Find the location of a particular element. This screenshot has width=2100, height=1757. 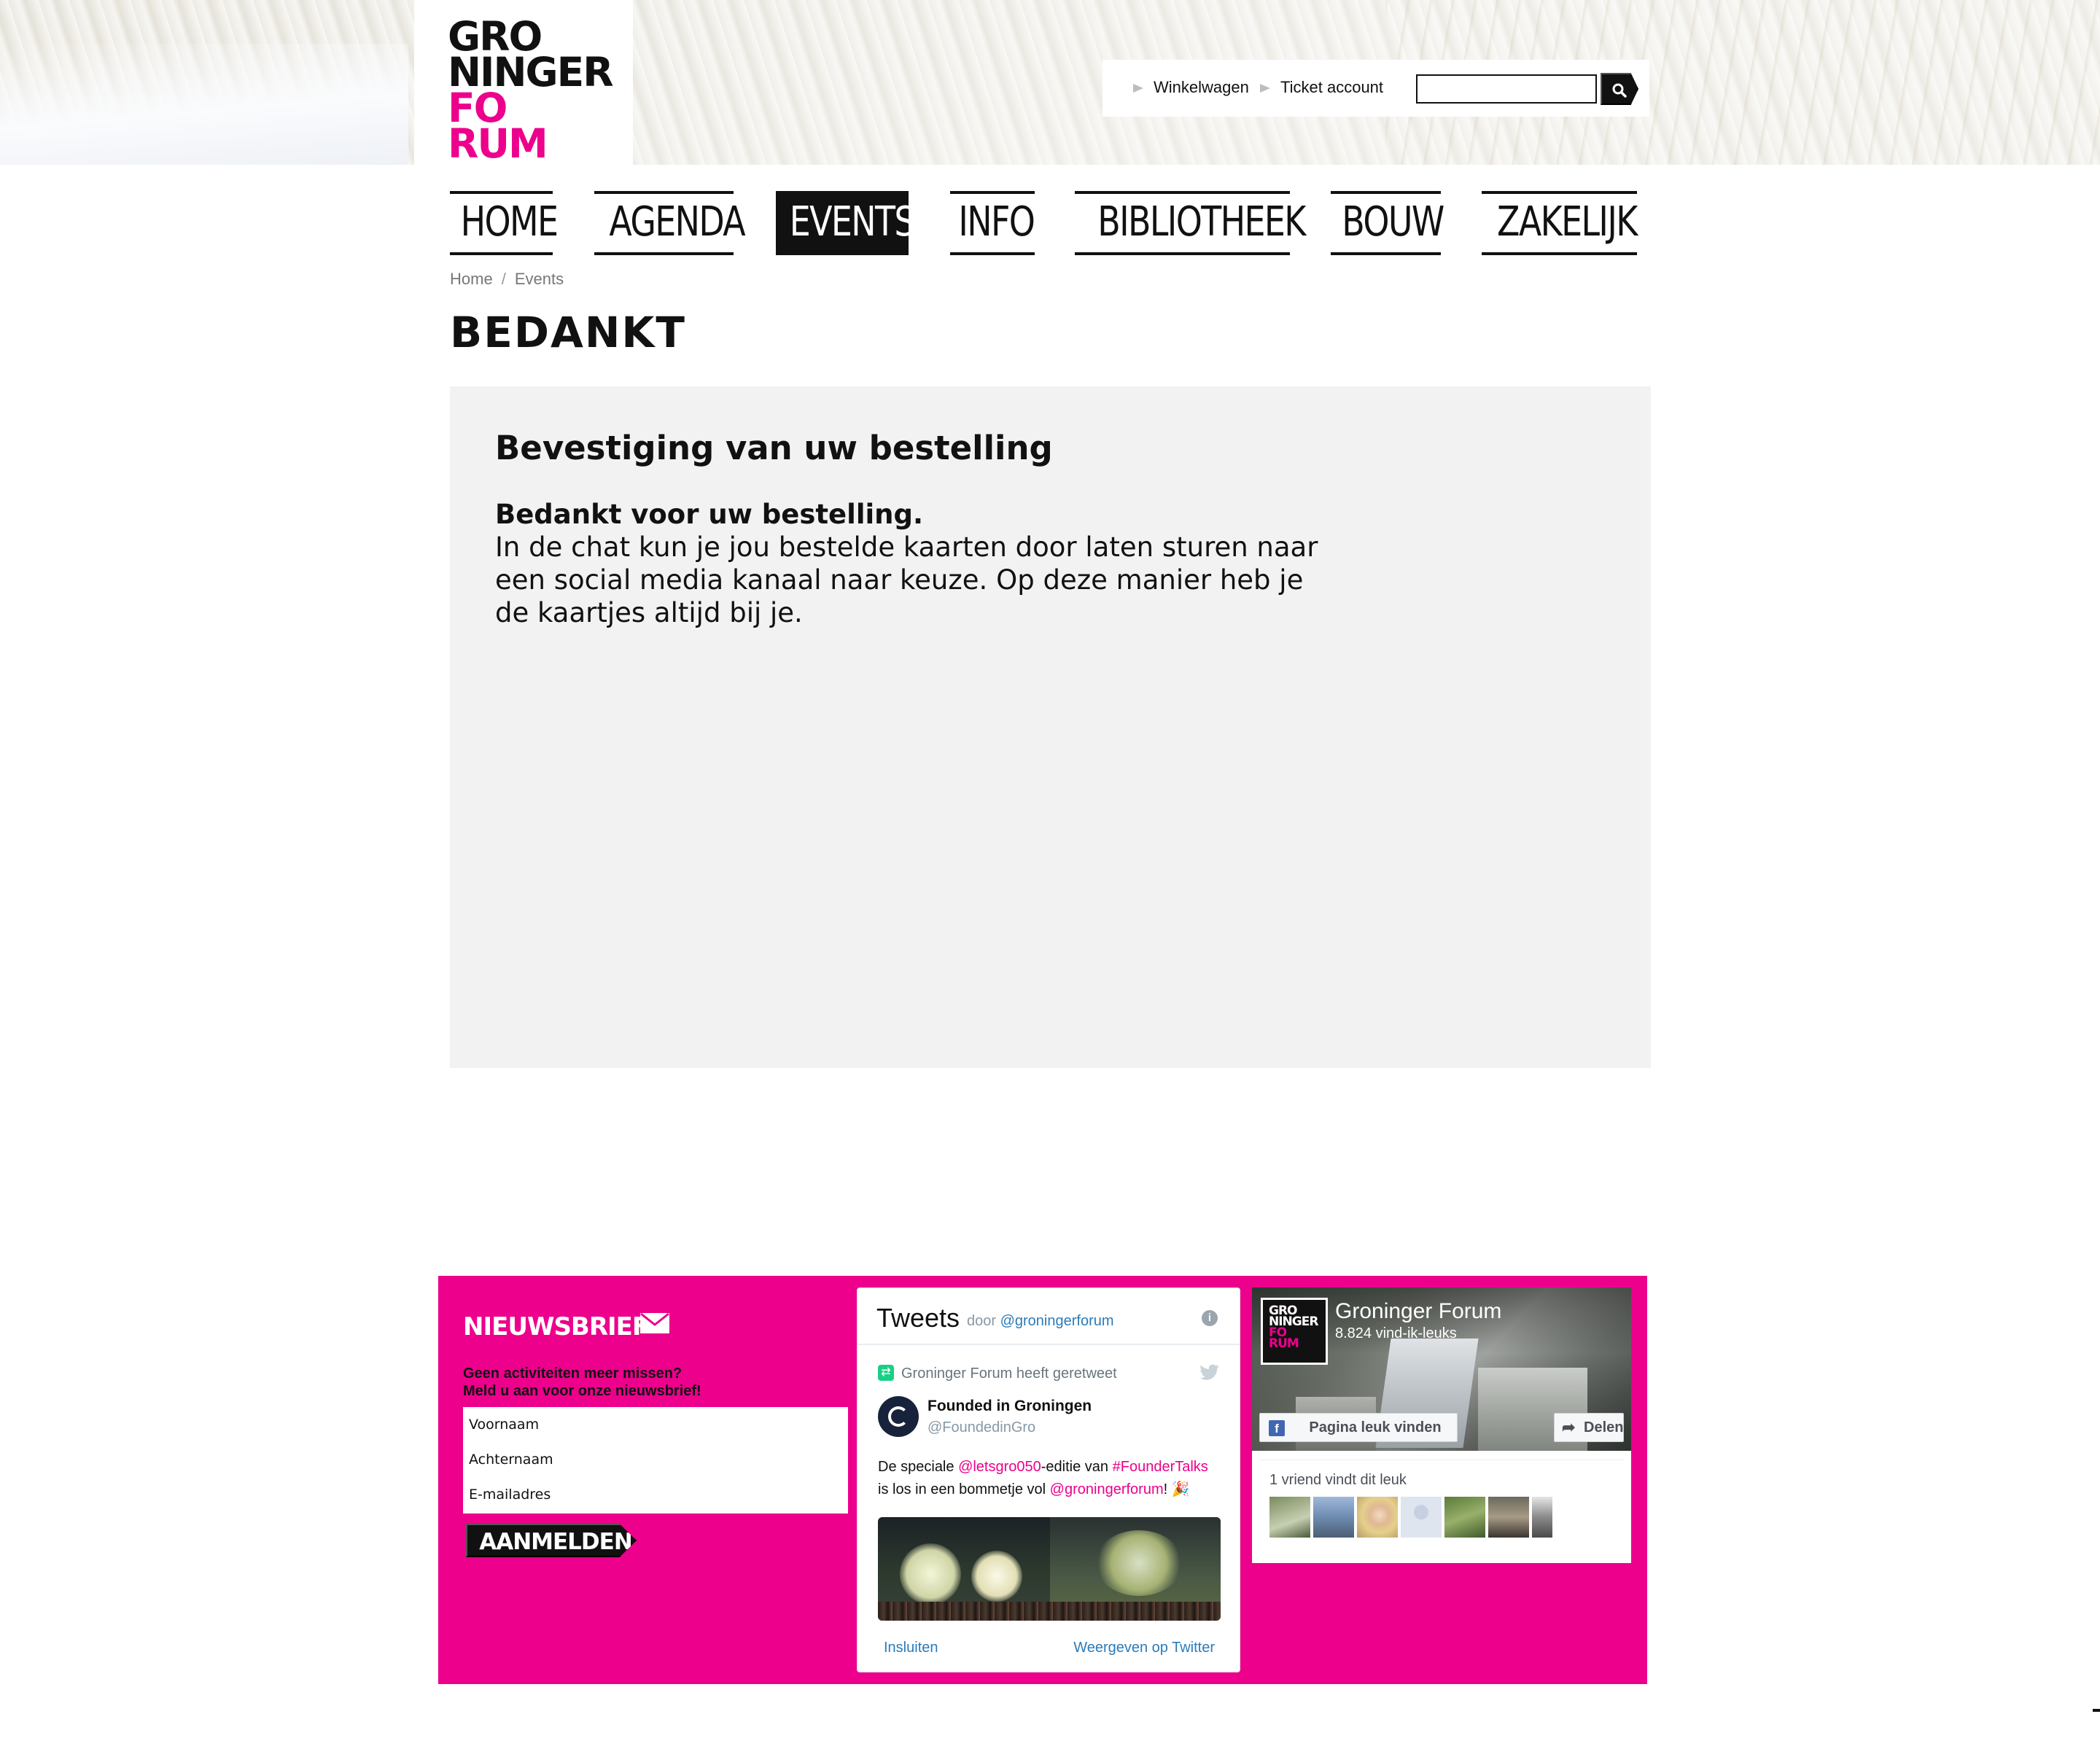

nav-item-agenda: AGENDA is located at coordinates (670, 223).